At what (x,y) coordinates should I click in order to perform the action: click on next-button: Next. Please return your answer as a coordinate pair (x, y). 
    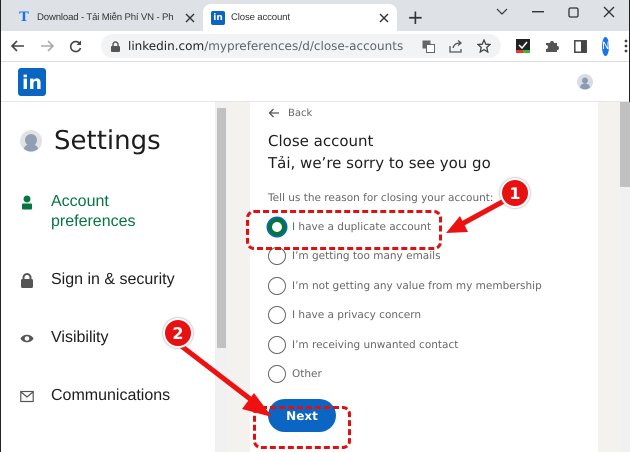
    Looking at the image, I should click on (302, 415).